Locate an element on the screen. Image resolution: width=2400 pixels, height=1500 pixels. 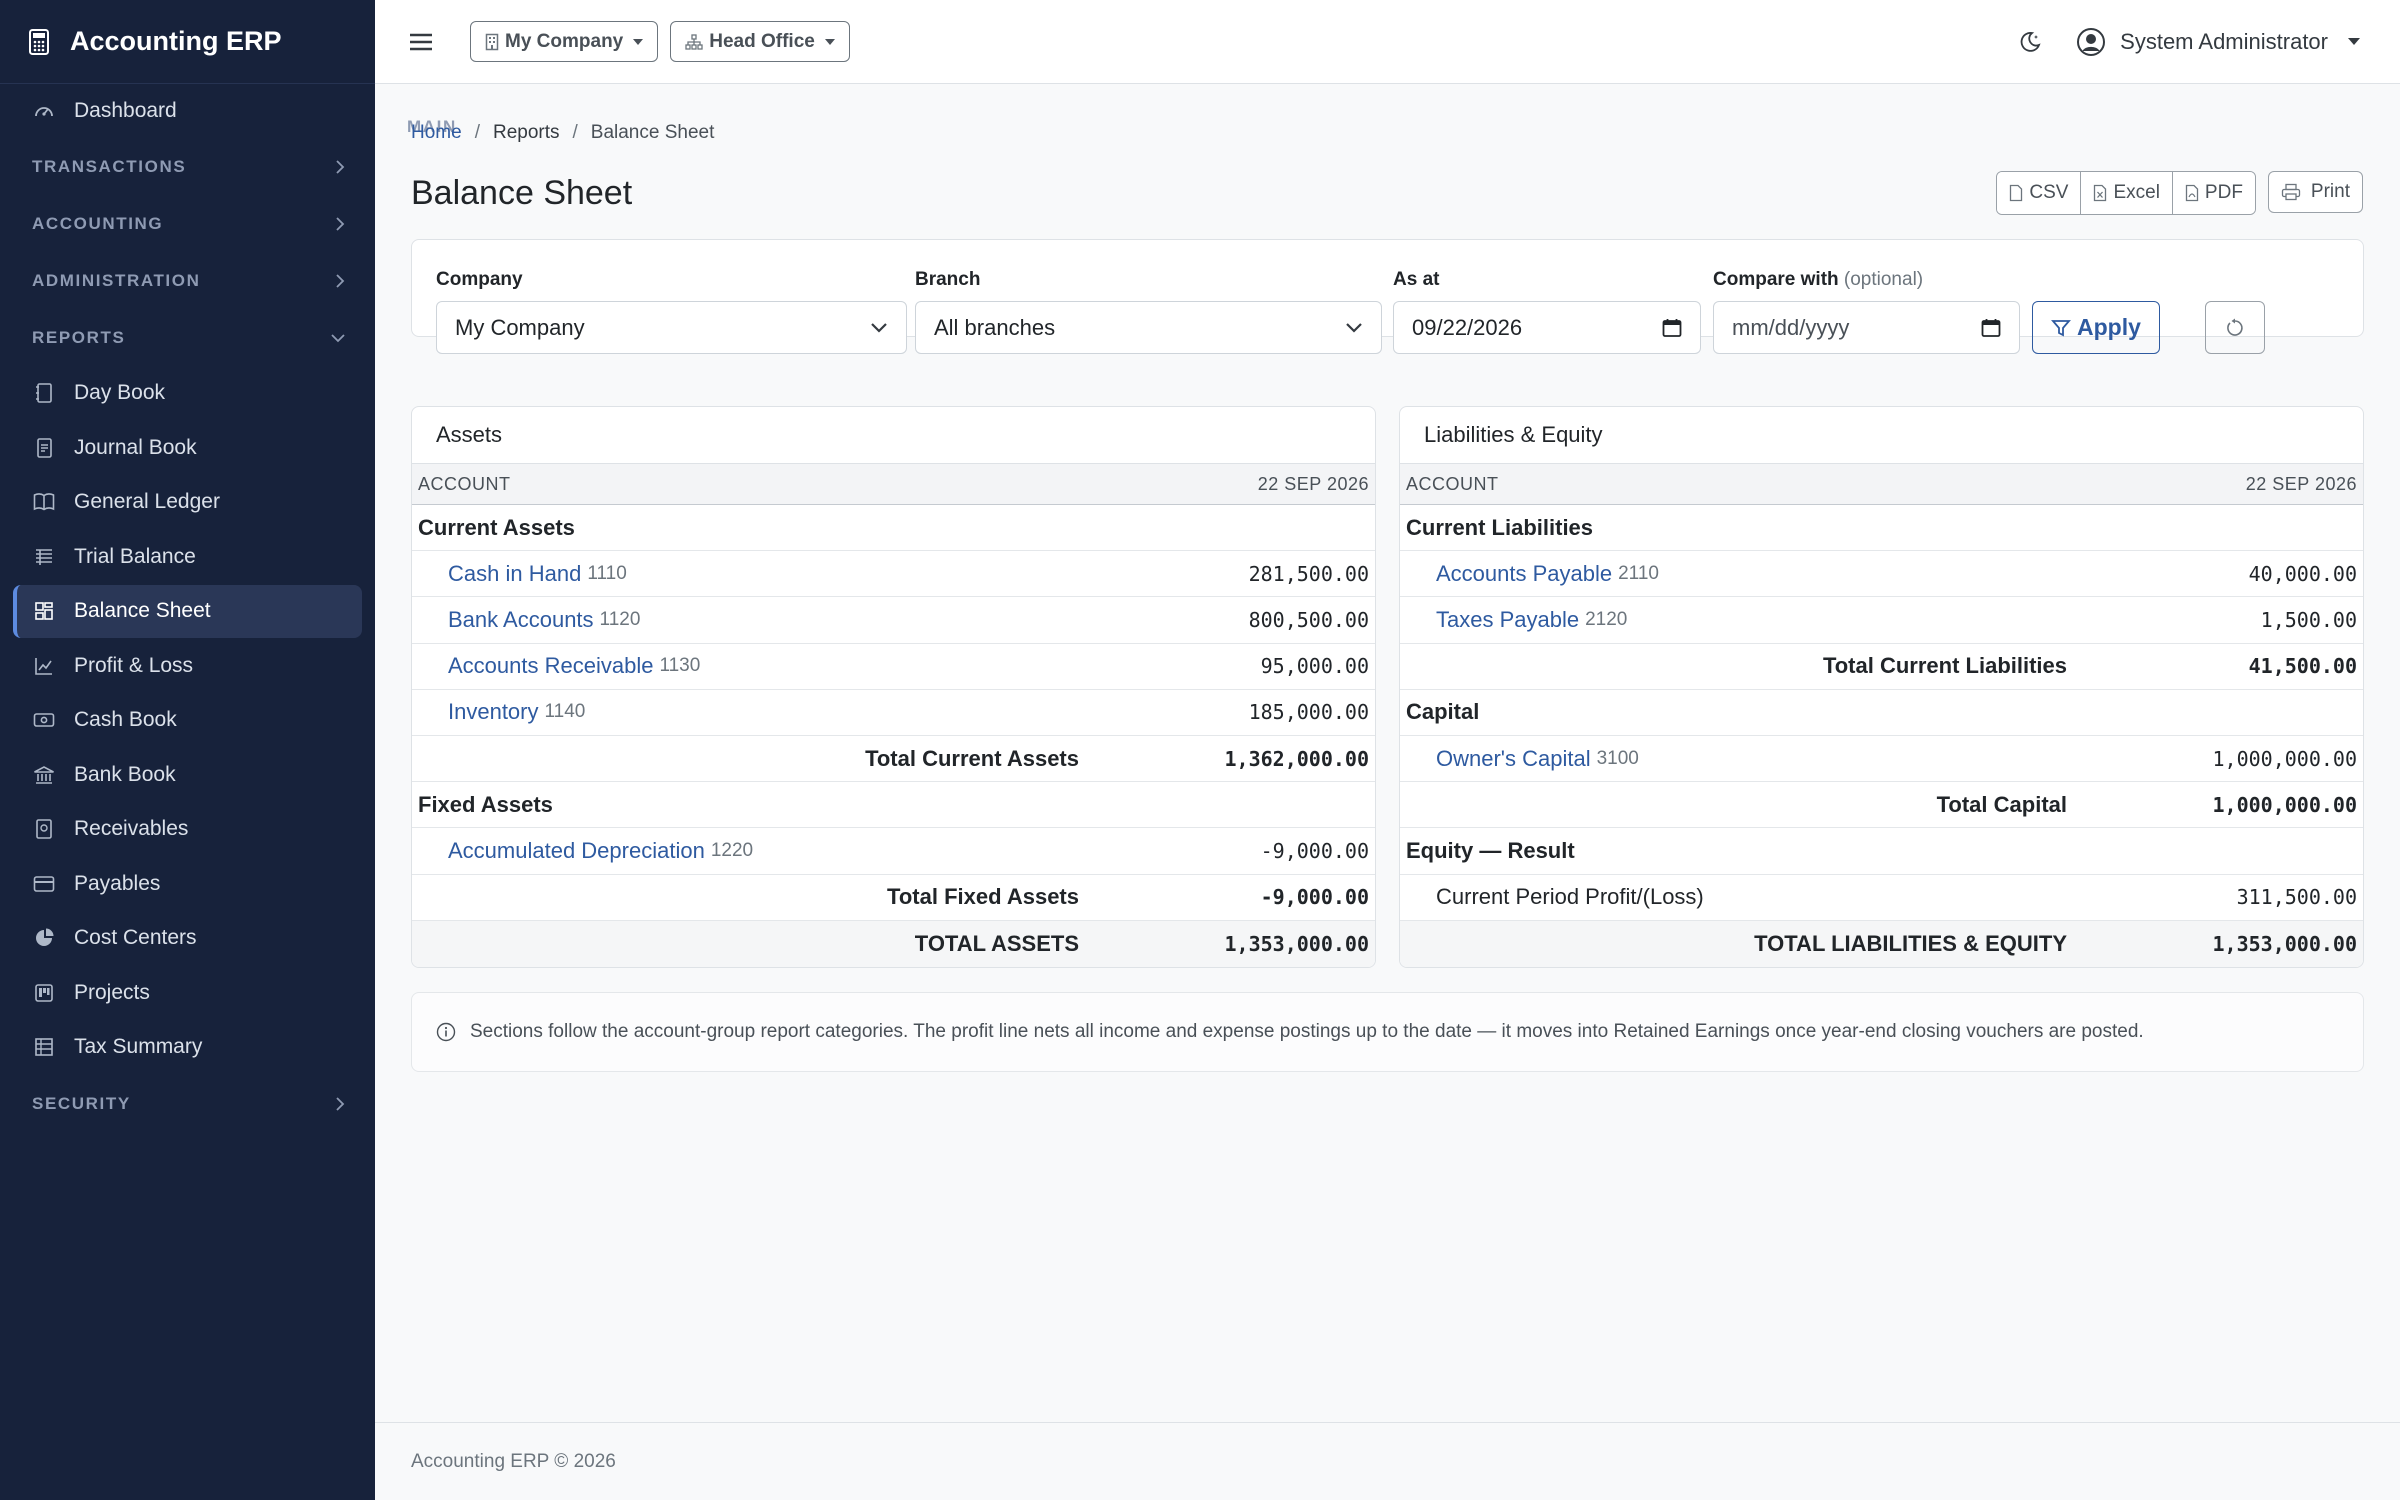
group-fixed-assets: Fixed Assets is located at coordinates (893, 805).